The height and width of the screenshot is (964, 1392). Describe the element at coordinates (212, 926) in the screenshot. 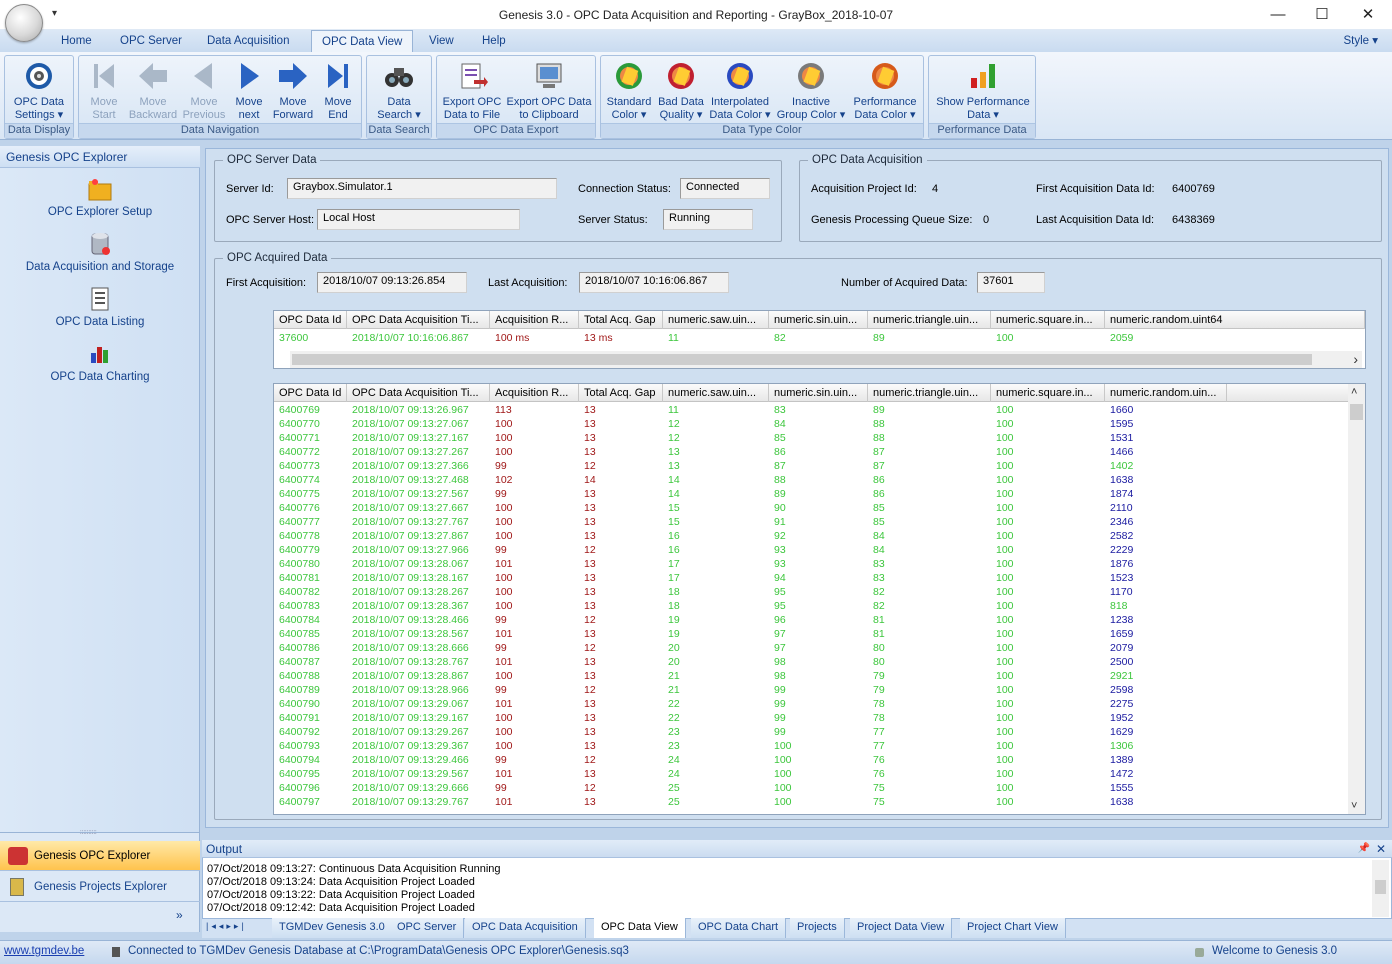

I see `first-tab-button: |◂` at that location.